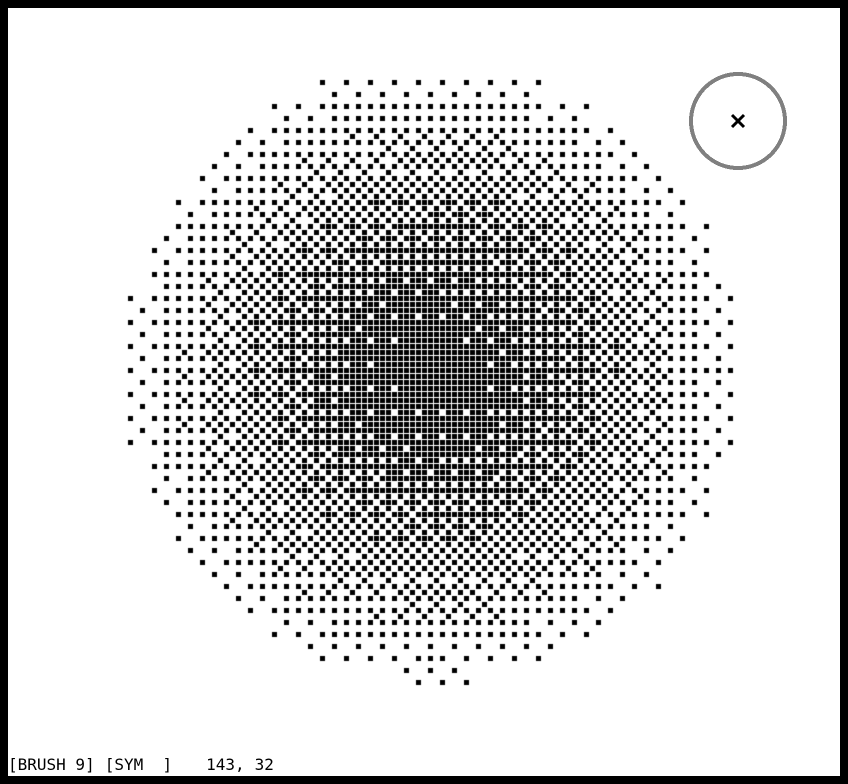  I want to click on cursor-x-readout: 143,, so click(225, 764).